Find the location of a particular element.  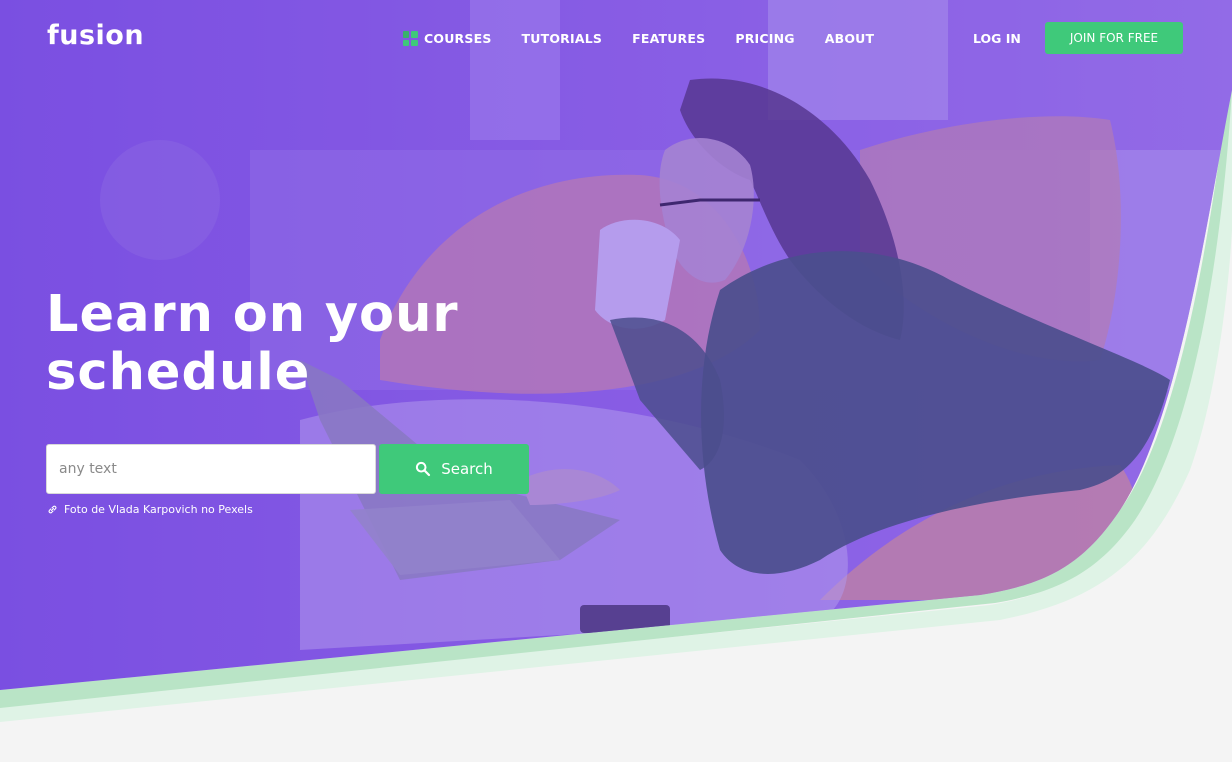

search-button: Search is located at coordinates (454, 469).